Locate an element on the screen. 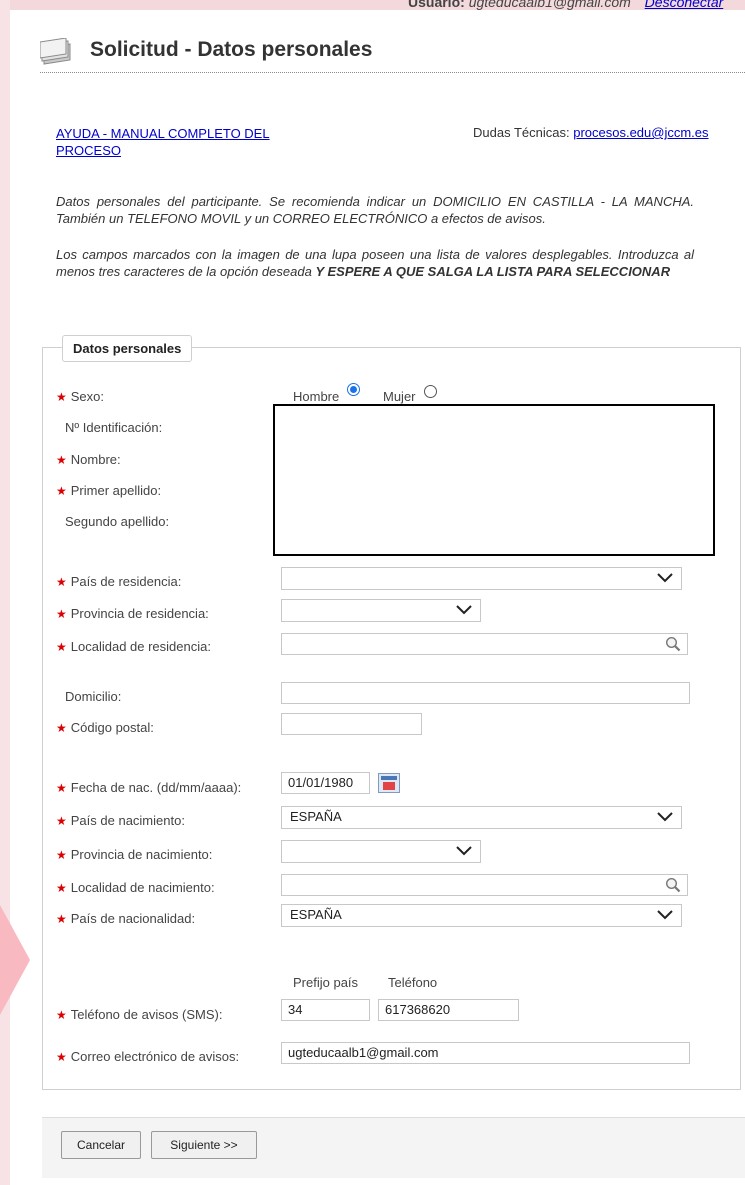 This screenshot has height=1185, width=745. next-button: Siguiente >> is located at coordinates (204, 1145).